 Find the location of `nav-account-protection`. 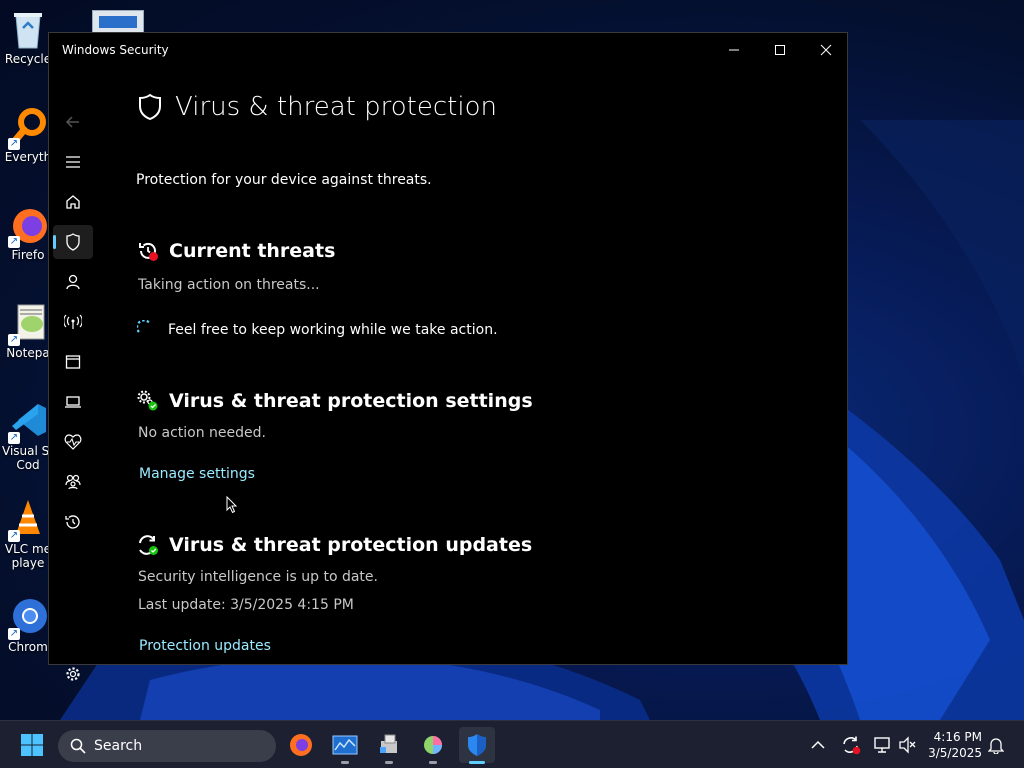

nav-account-protection is located at coordinates (73, 282).